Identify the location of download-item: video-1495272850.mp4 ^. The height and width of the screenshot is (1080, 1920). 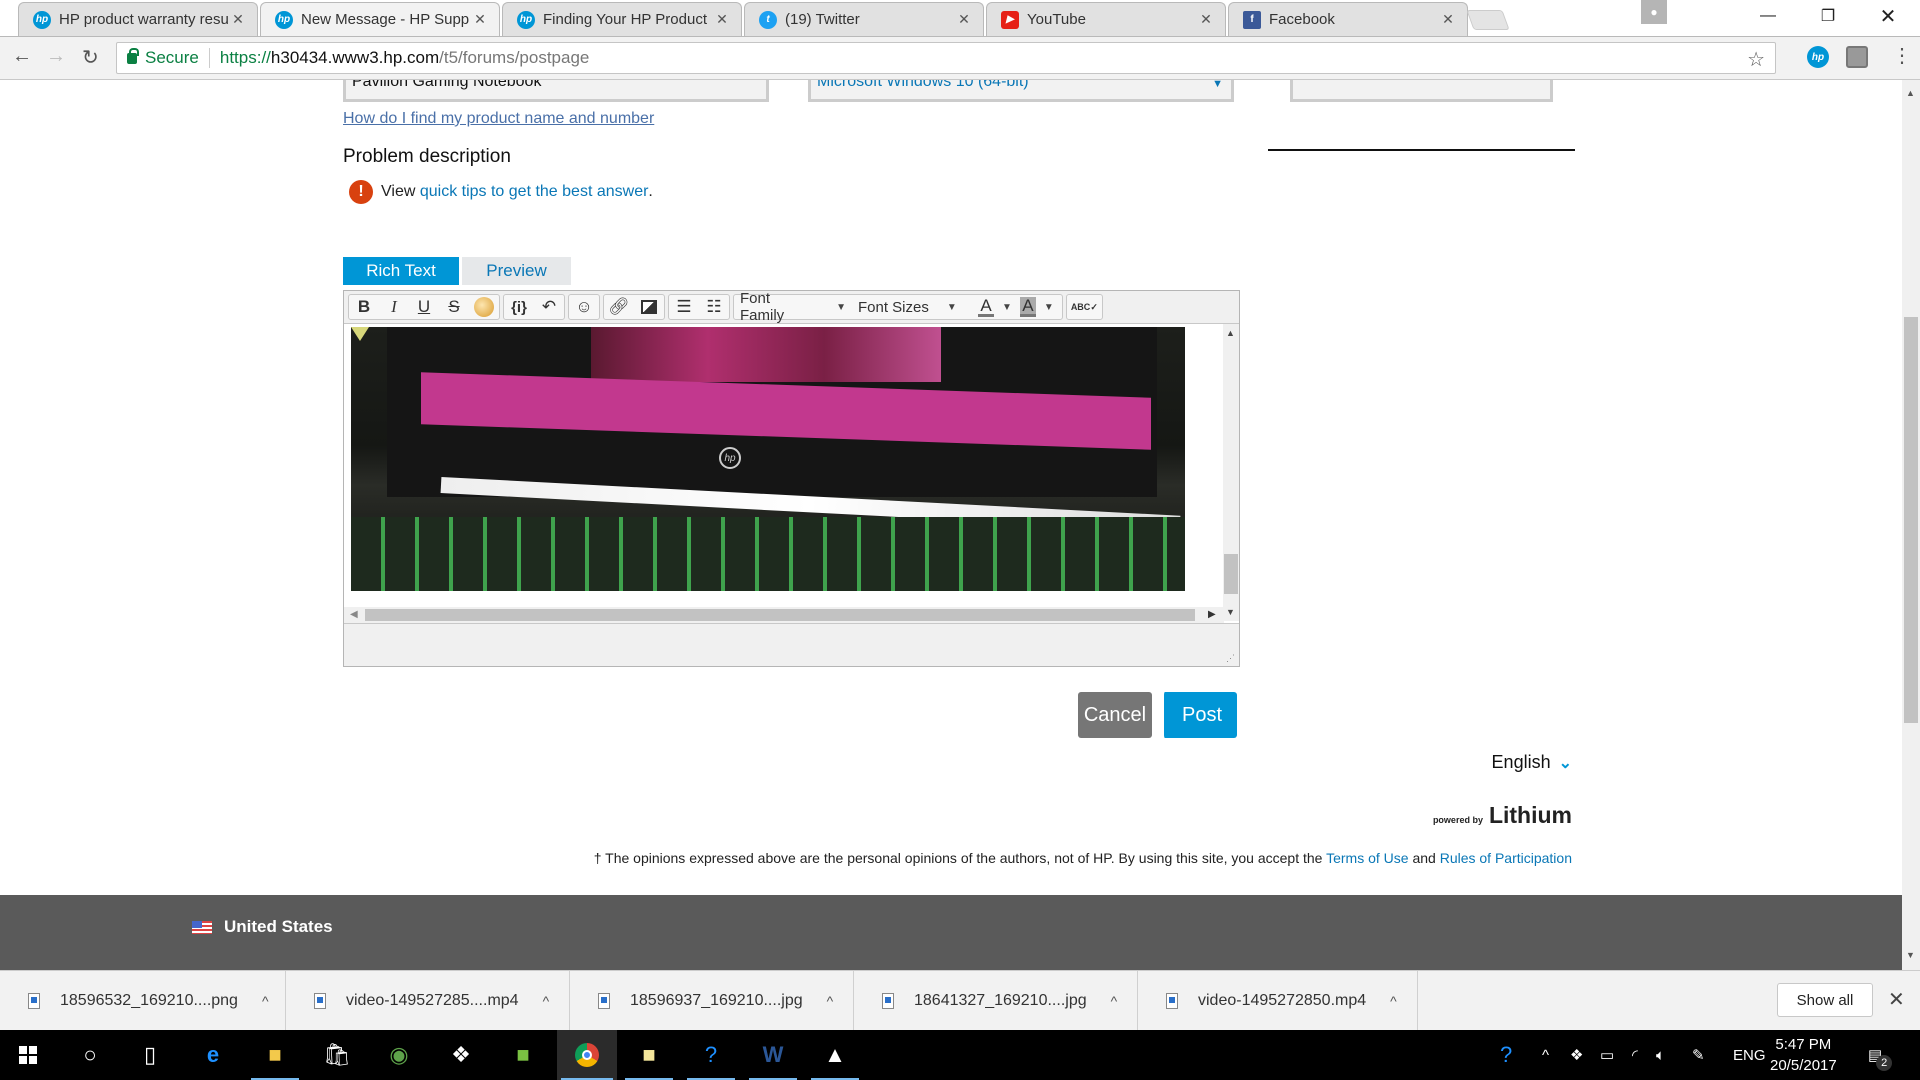
(1278, 1001).